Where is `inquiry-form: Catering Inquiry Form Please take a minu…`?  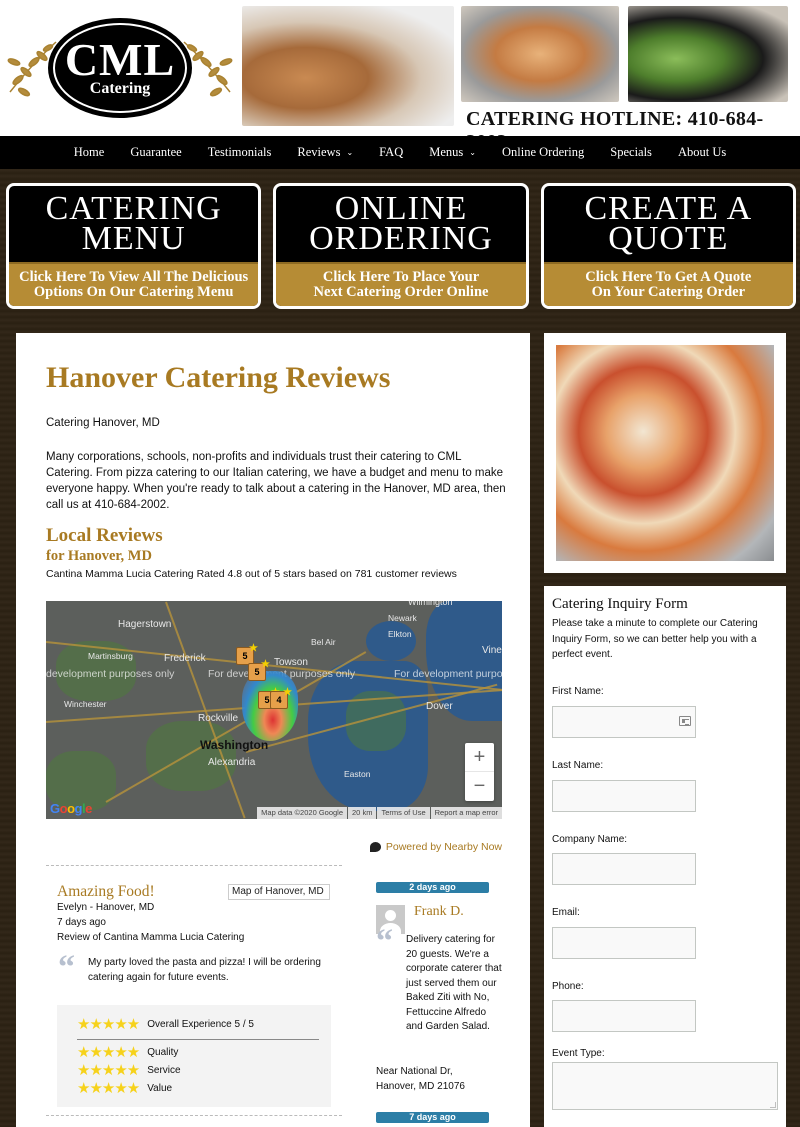
inquiry-form: Catering Inquiry Form Please take a minu… is located at coordinates (665, 856).